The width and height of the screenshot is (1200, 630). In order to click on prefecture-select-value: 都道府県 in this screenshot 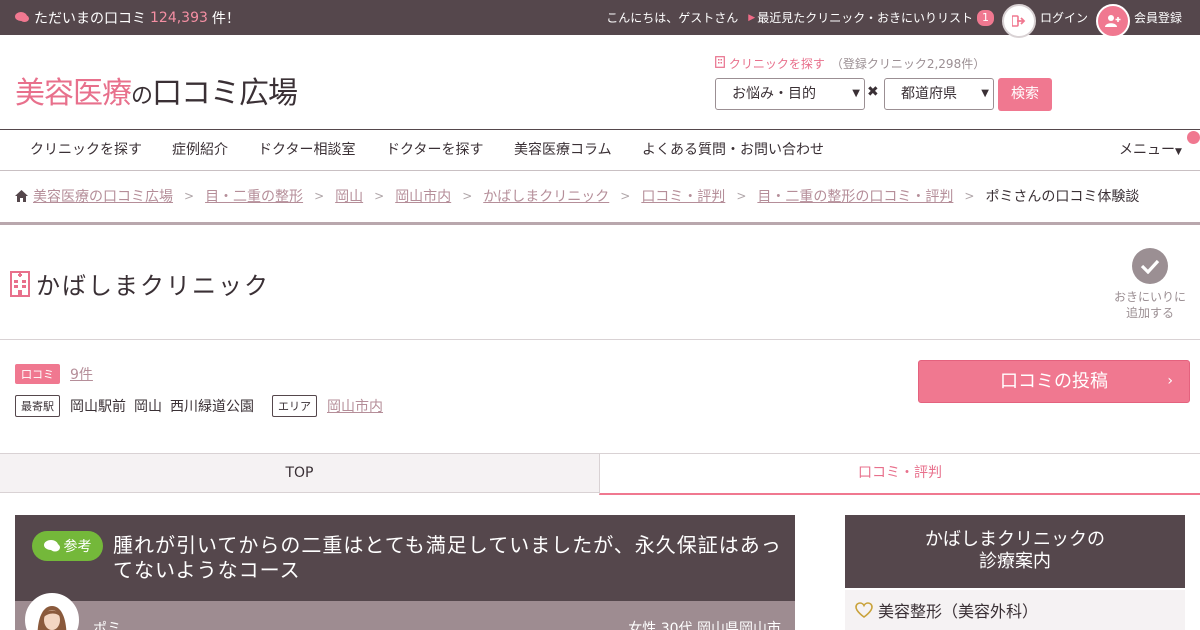, I will do `click(929, 94)`.